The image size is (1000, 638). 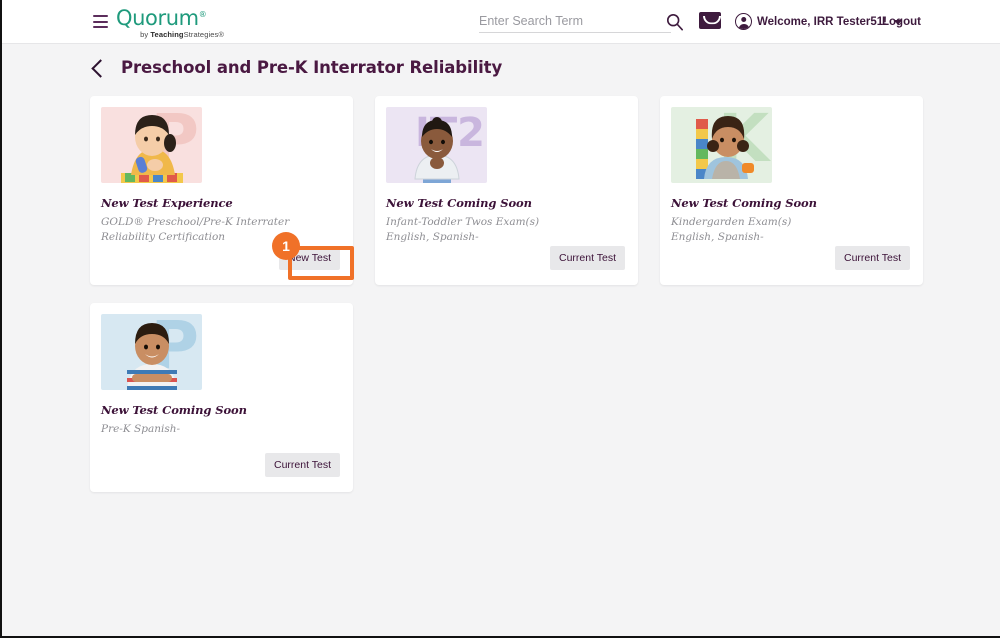 I want to click on logo-wordmark: Quorum®, so click(x=176, y=16).